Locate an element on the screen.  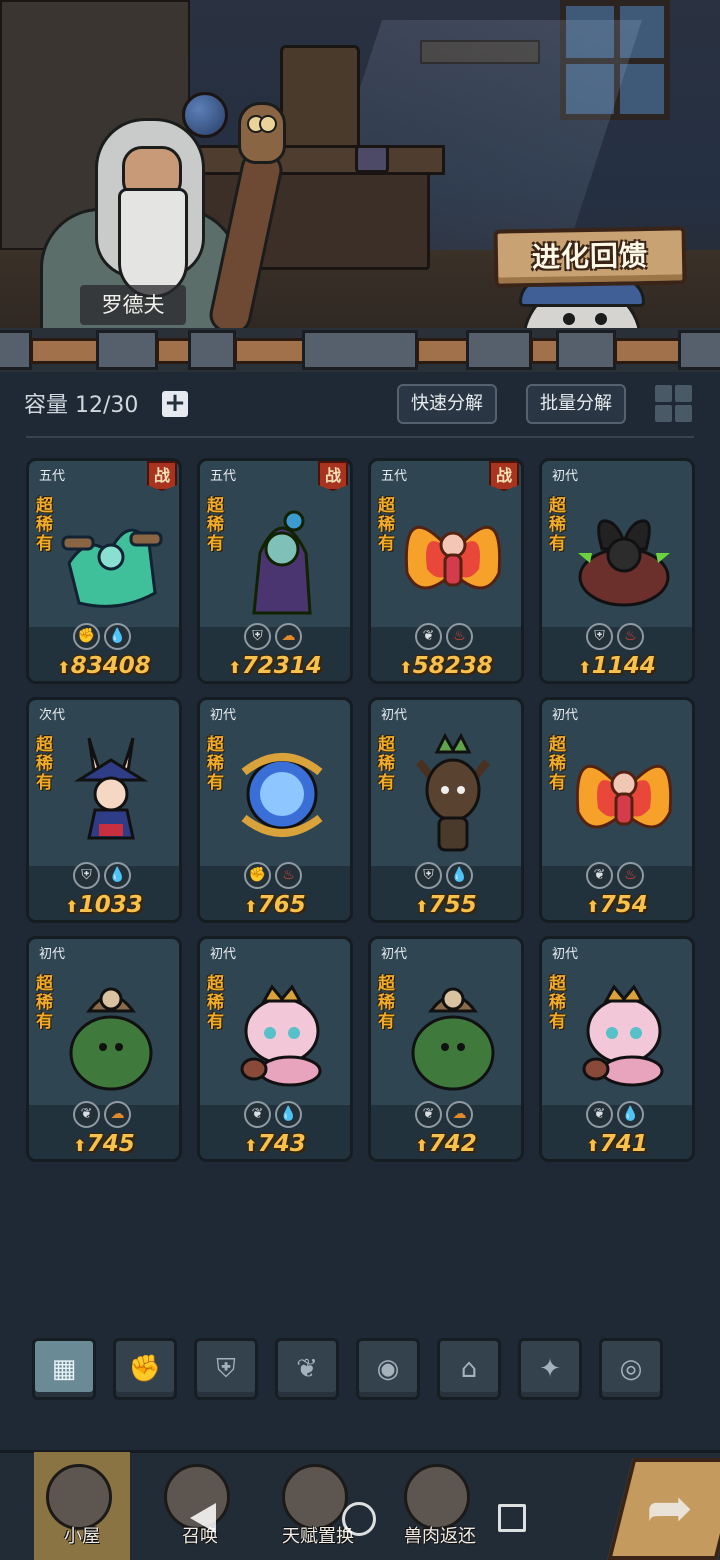
moss-golem-creature is located at coordinates (111, 1035).